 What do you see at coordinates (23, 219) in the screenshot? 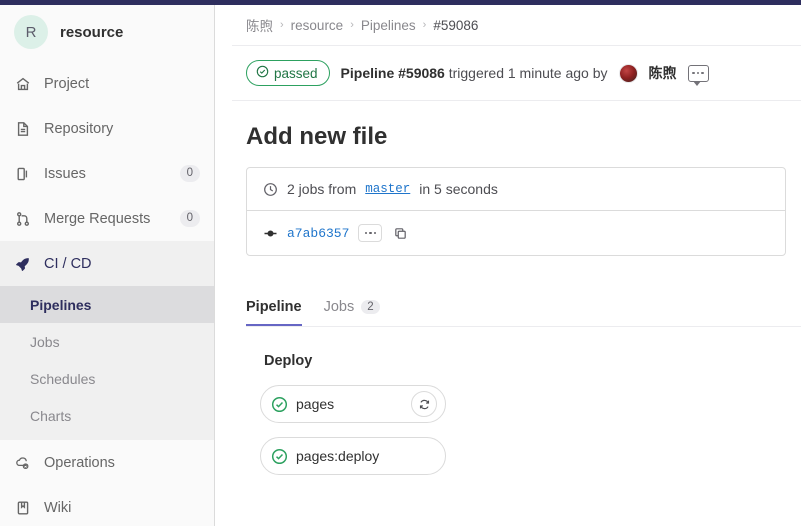
I see `merge-request-icon` at bounding box center [23, 219].